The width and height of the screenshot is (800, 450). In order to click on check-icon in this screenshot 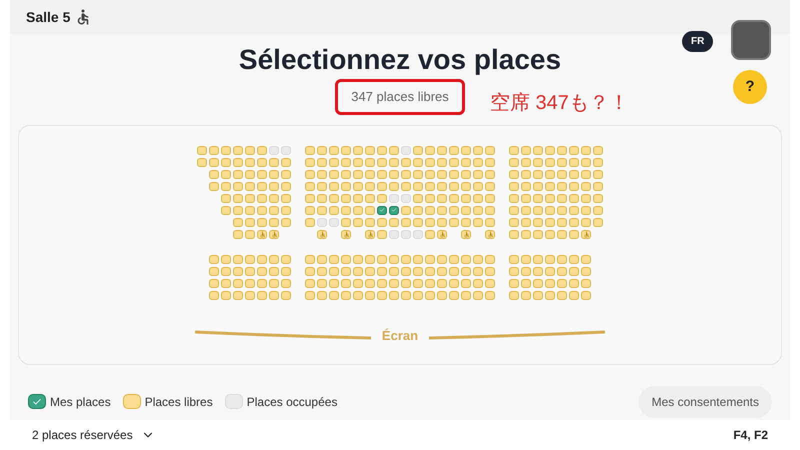, I will do `click(37, 401)`.